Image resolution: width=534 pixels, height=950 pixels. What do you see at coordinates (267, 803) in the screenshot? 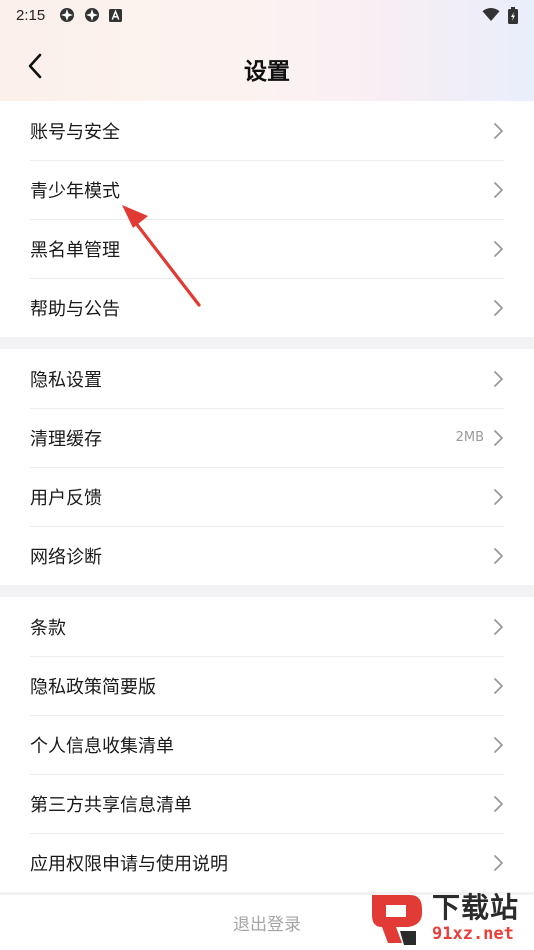
I see `row-third-party-sharing-list: 第三方共享信息清单` at bounding box center [267, 803].